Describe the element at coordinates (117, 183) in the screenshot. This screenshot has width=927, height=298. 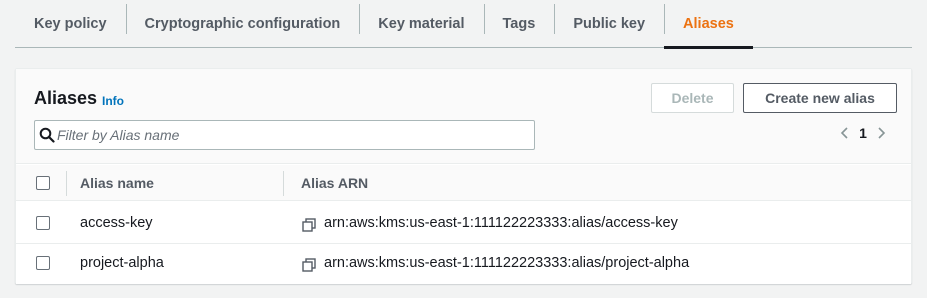
I see `column-header-alias-name: Alias name` at that location.